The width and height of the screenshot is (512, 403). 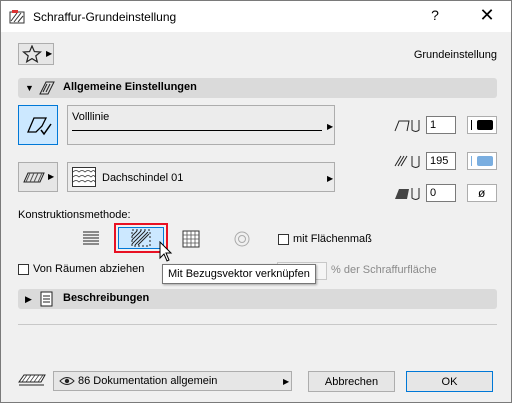 What do you see at coordinates (435, 15) in the screenshot?
I see `help-button: ?` at bounding box center [435, 15].